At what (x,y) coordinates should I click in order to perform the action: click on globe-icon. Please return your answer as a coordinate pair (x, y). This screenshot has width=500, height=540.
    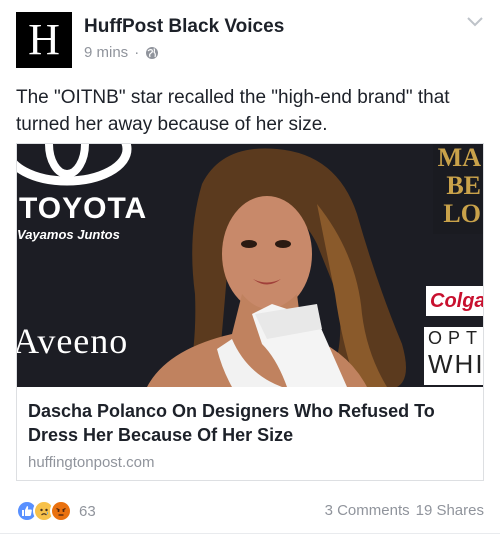
    Looking at the image, I should click on (152, 52).